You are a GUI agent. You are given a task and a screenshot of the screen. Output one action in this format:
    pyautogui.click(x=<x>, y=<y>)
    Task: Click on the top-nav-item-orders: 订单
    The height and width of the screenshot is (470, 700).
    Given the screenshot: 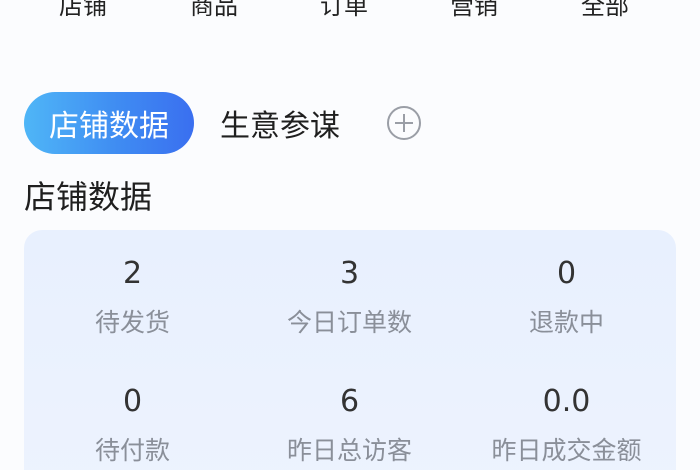 What is the action you would take?
    pyautogui.click(x=344, y=13)
    